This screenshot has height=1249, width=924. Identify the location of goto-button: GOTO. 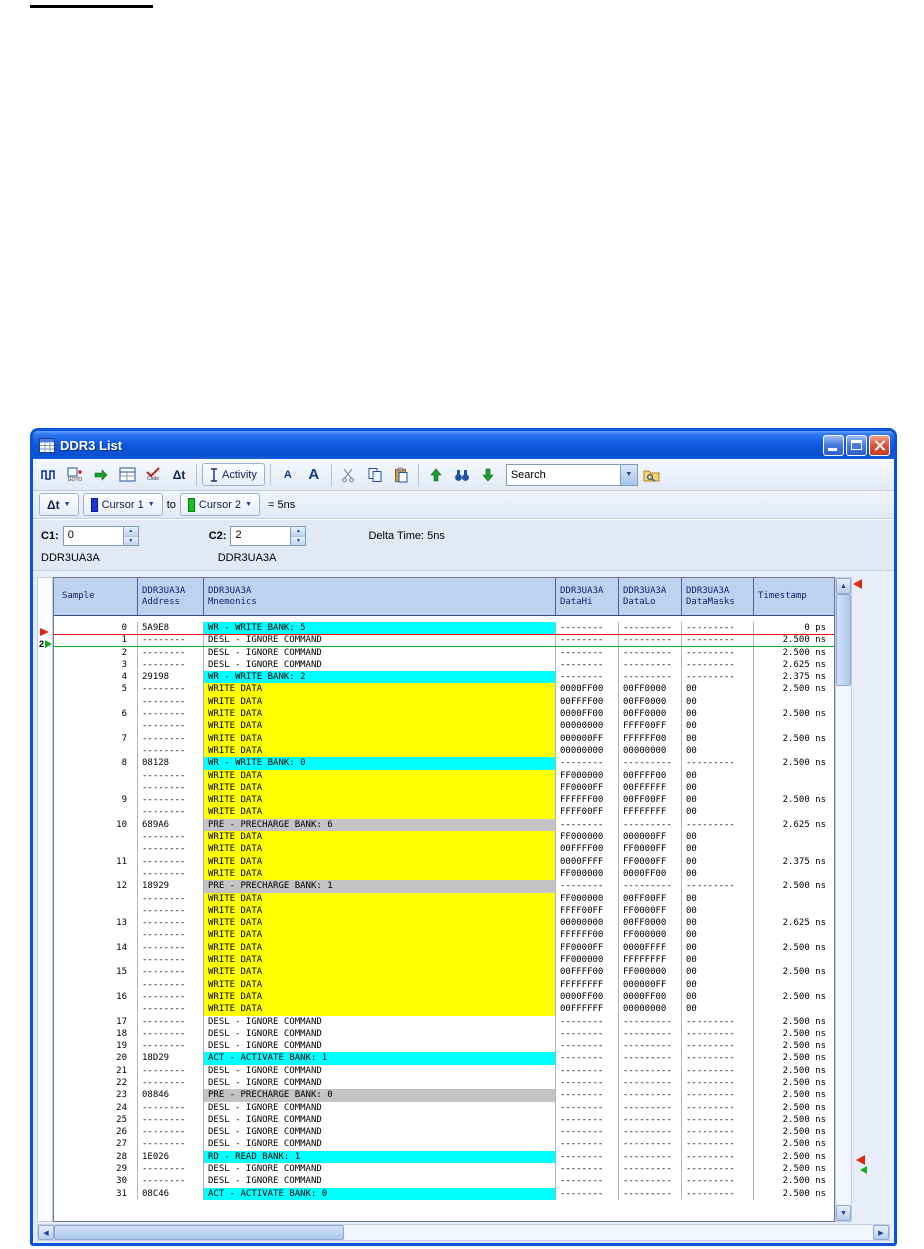
(75, 475).